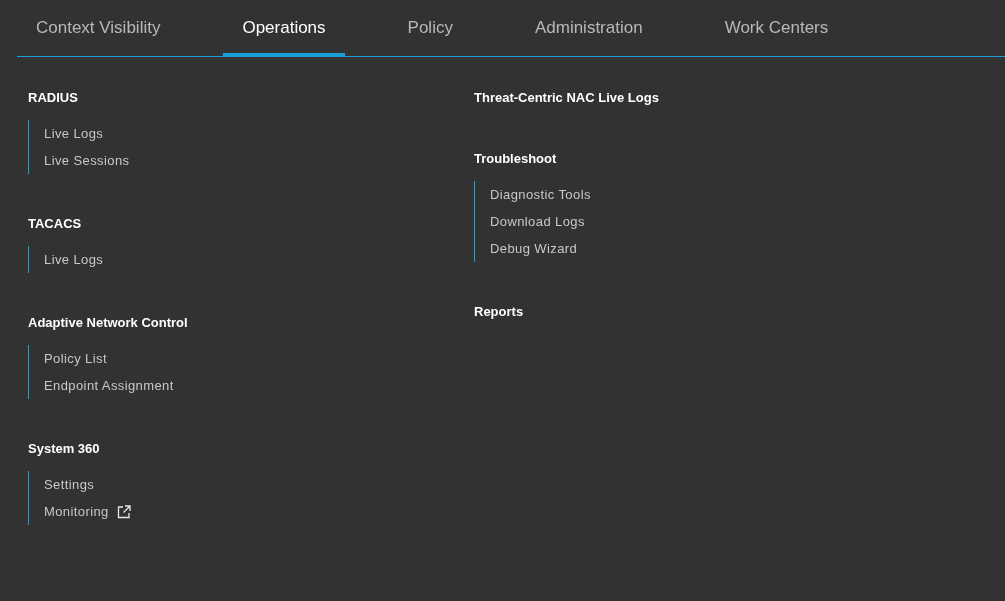  I want to click on nav-tab: Work Centers, so click(776, 28).